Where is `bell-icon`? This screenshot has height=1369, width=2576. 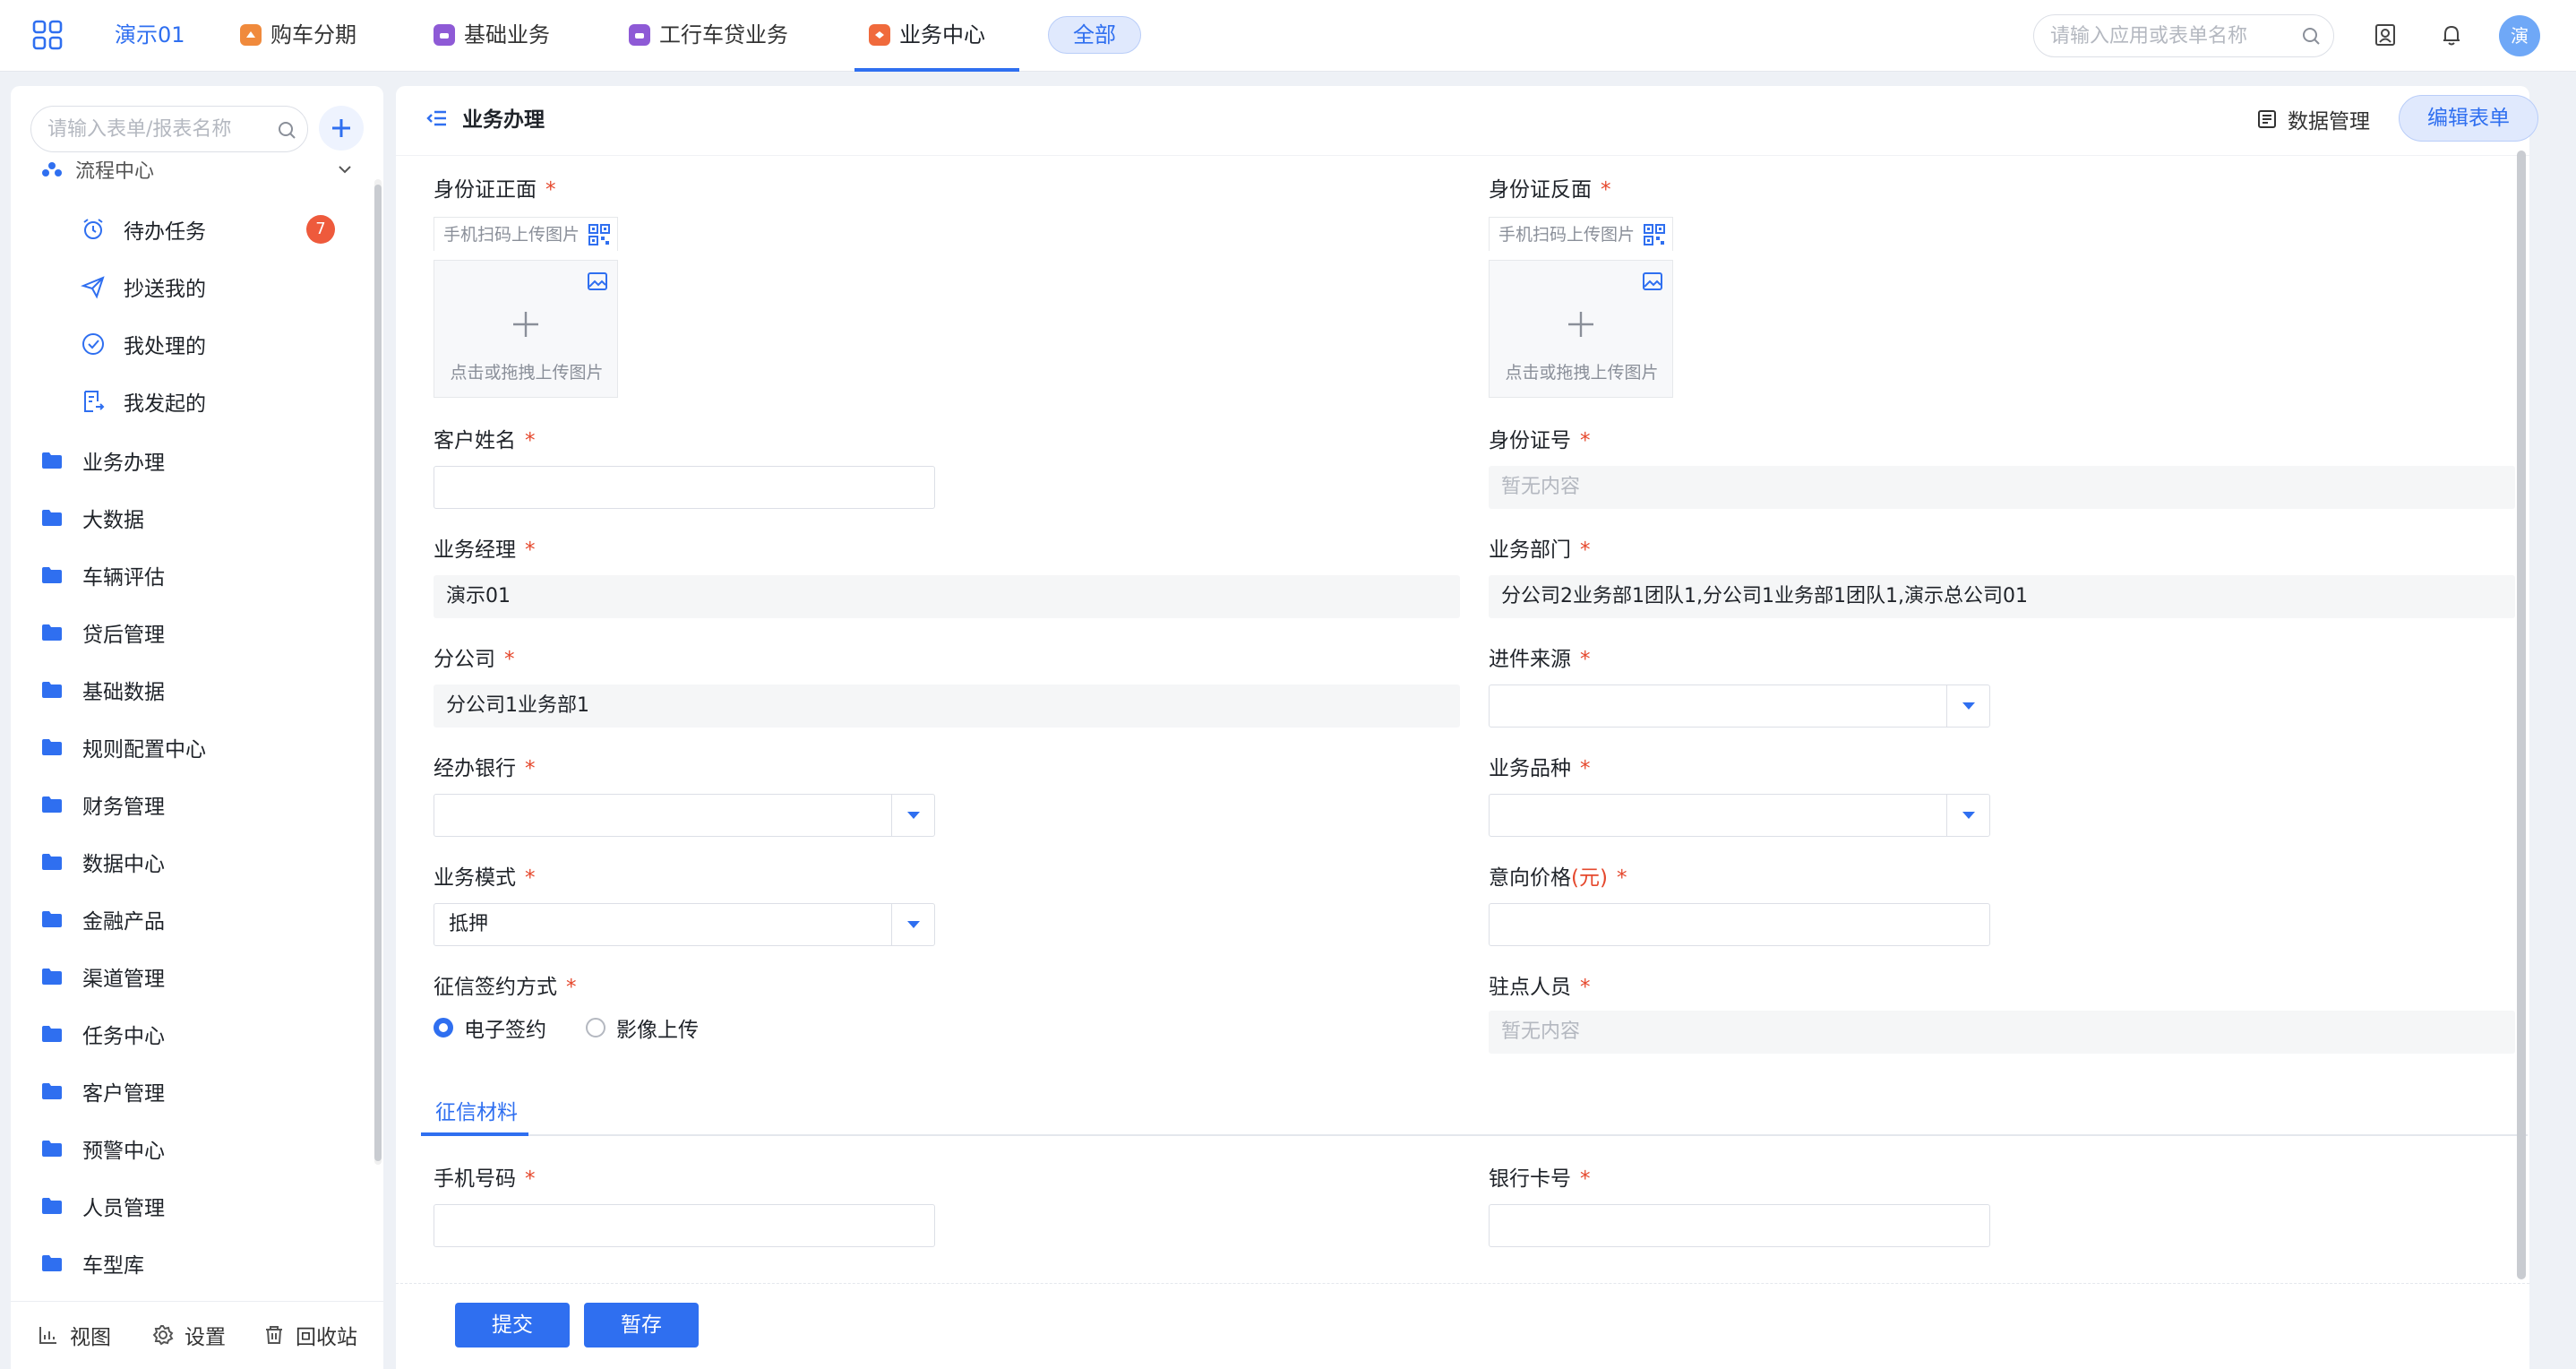
bell-icon is located at coordinates (2451, 35).